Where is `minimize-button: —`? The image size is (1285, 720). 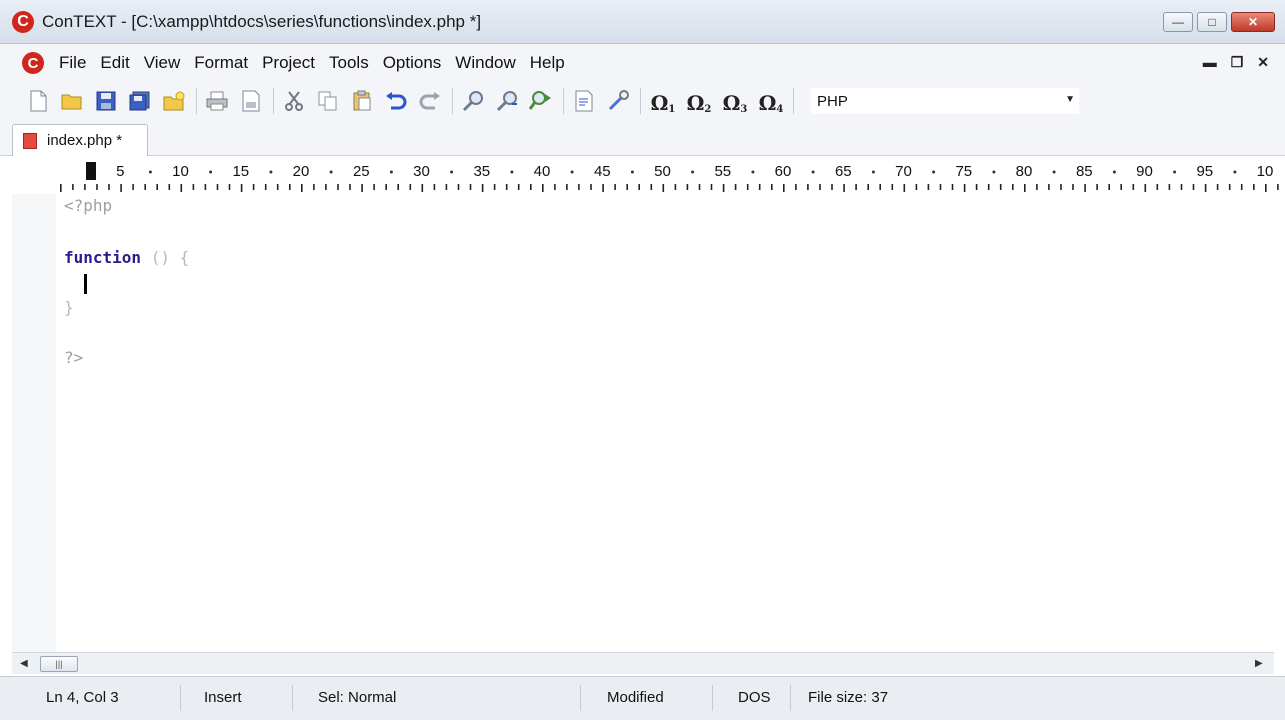 minimize-button: — is located at coordinates (1178, 22).